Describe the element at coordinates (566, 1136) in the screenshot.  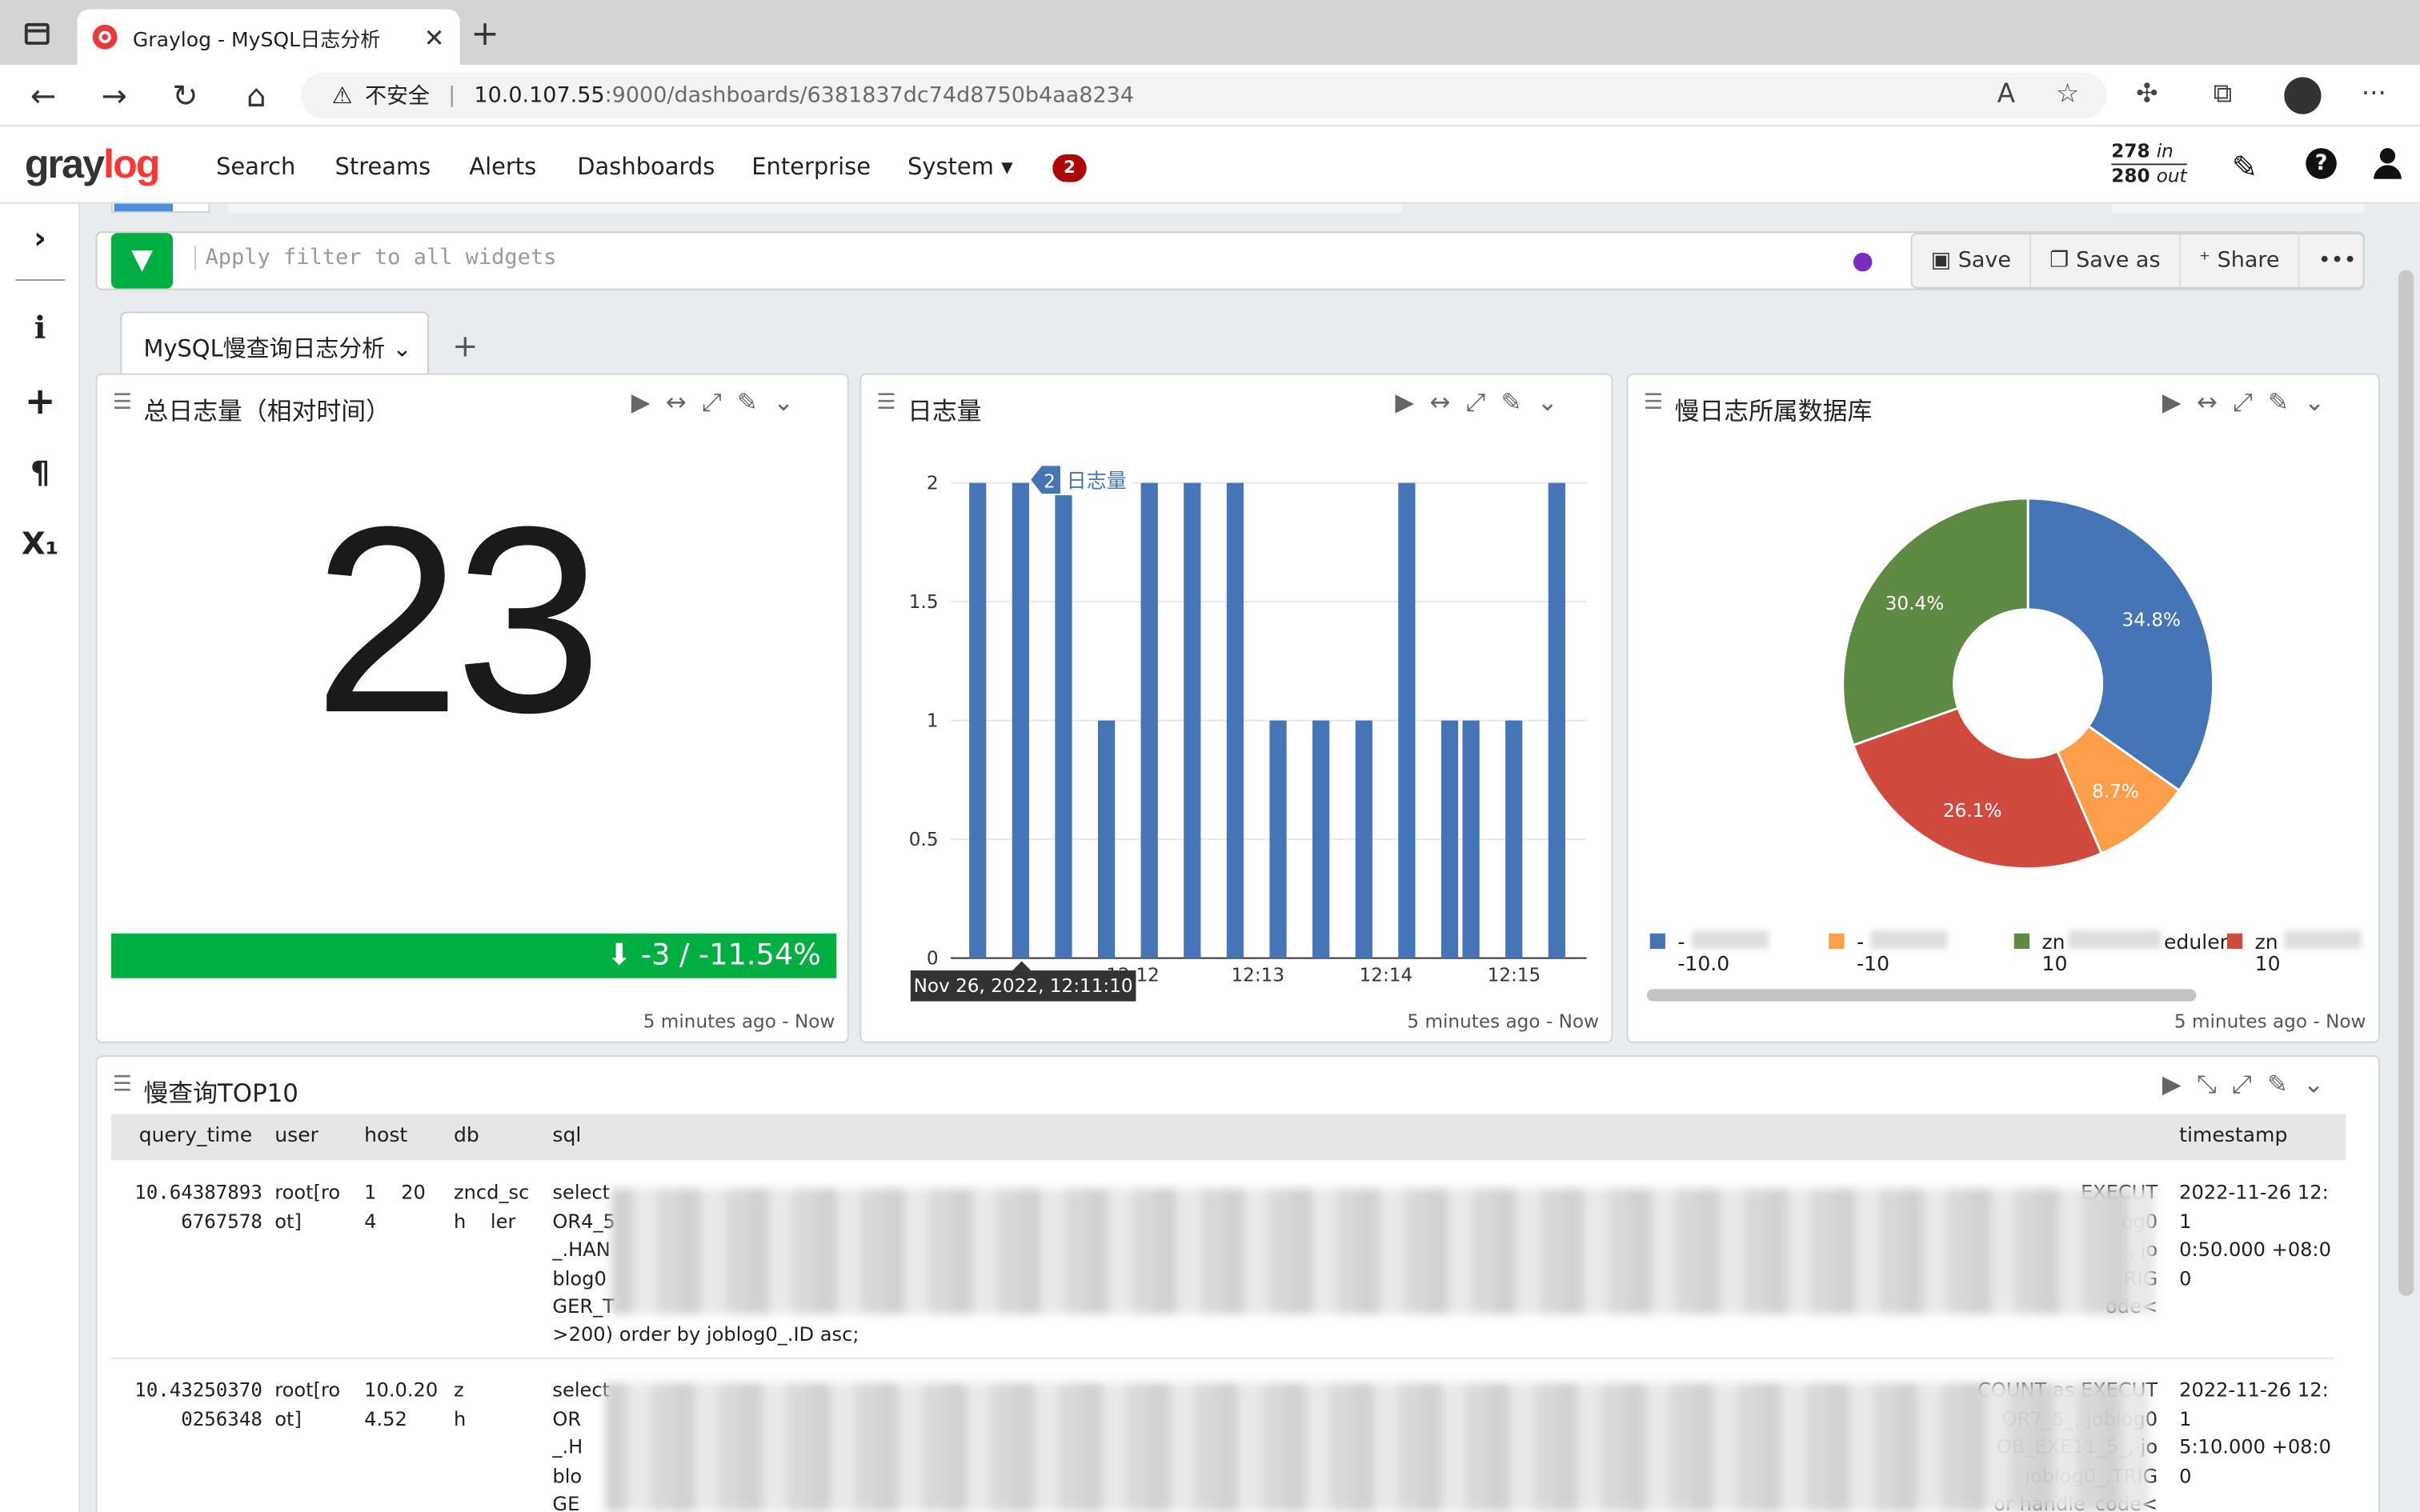
I see `col-sql: sql` at that location.